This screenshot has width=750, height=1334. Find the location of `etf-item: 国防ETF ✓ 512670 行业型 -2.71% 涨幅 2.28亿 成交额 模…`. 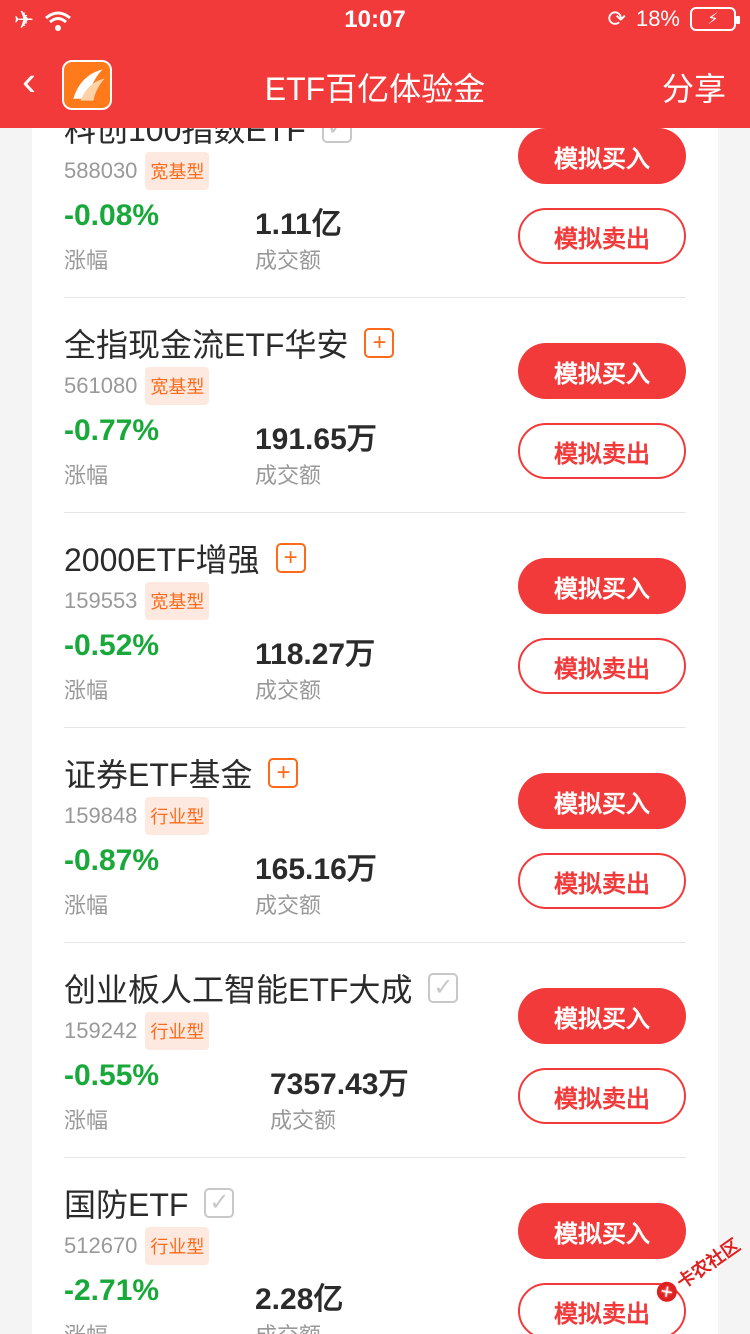

etf-item: 国防ETF ✓ 512670 行业型 -2.71% 涨幅 2.28亿 成交额 模… is located at coordinates (375, 1246).